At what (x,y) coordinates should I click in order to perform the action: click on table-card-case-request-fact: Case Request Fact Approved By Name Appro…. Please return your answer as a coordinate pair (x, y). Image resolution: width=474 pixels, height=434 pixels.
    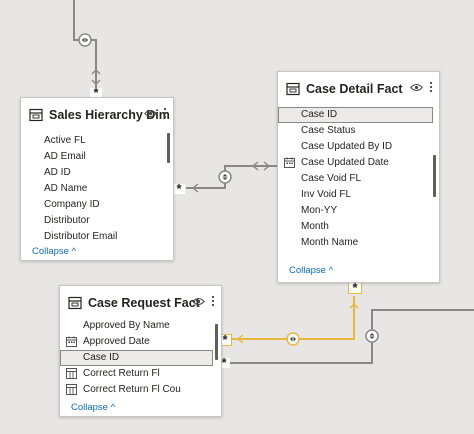
    Looking at the image, I should click on (140, 351).